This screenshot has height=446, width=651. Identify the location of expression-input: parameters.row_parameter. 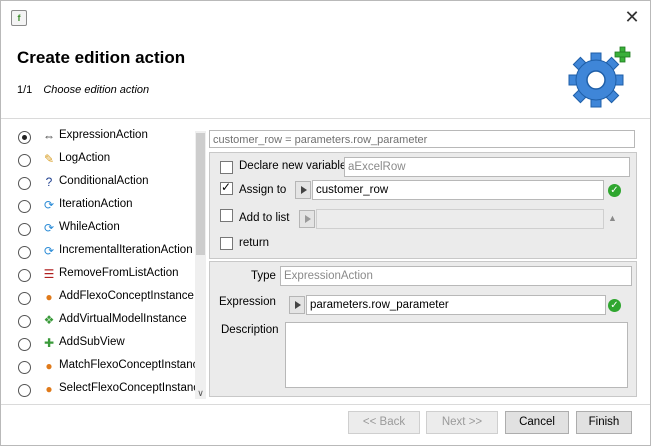
(456, 305).